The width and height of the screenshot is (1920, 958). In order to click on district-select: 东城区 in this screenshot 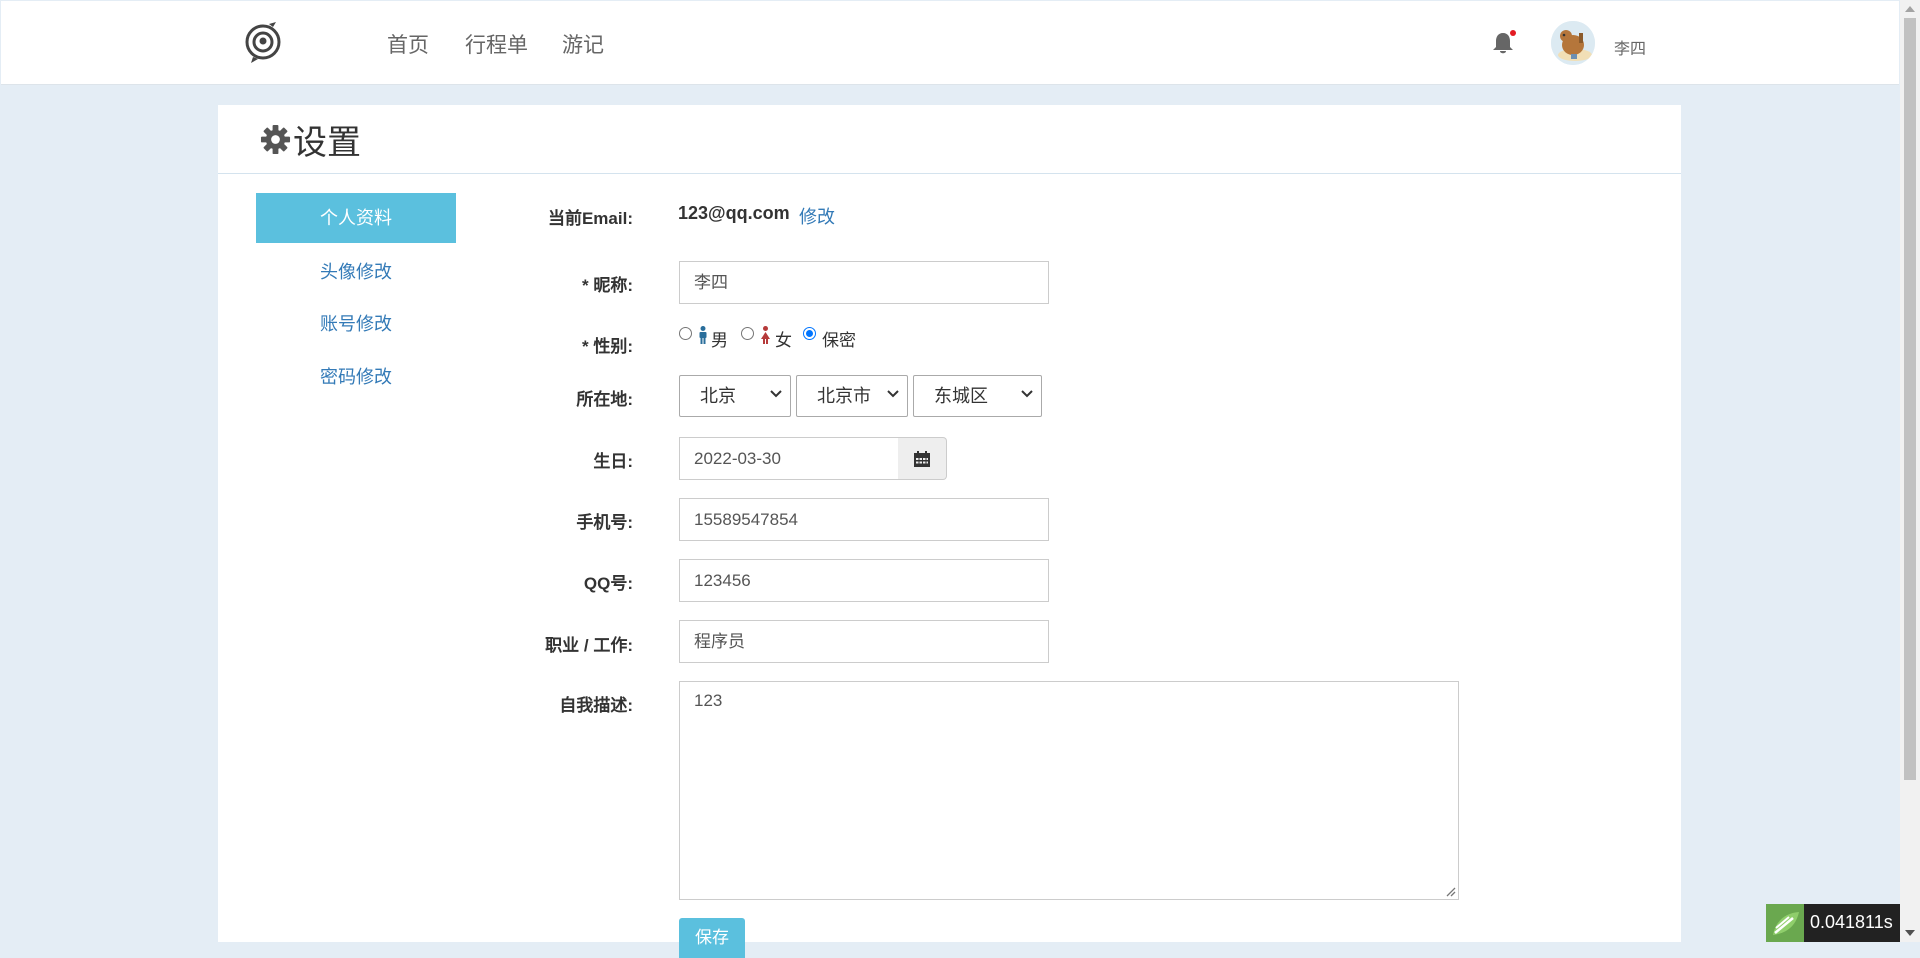, I will do `click(977, 396)`.